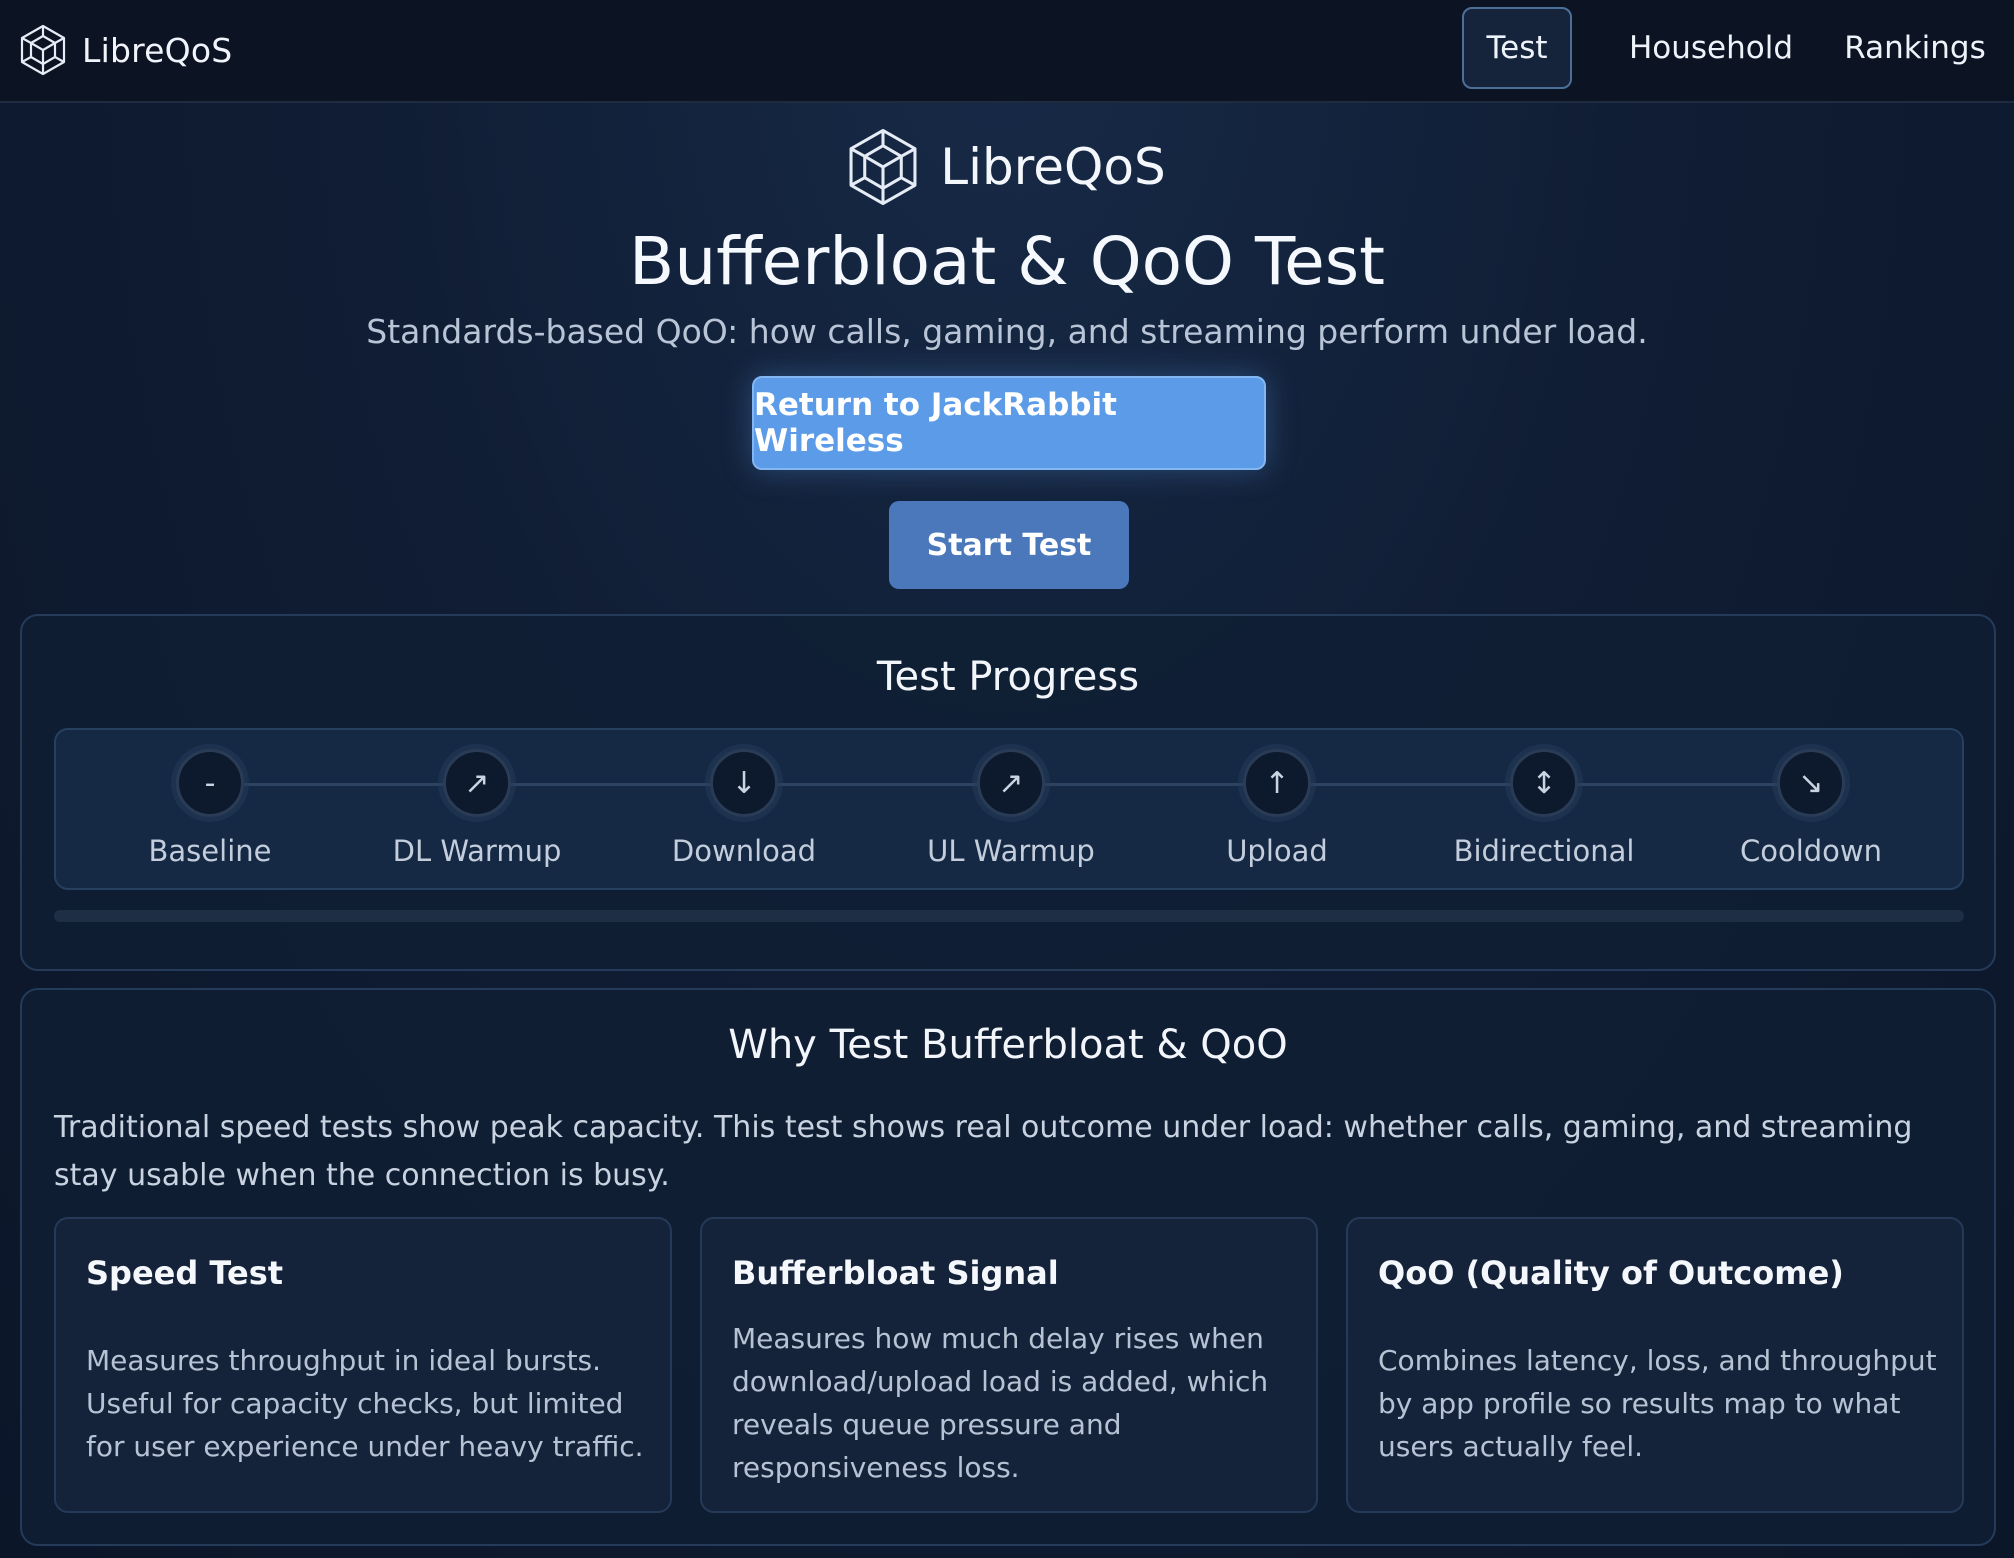  I want to click on tab-rankings: Rankings, so click(1915, 48).